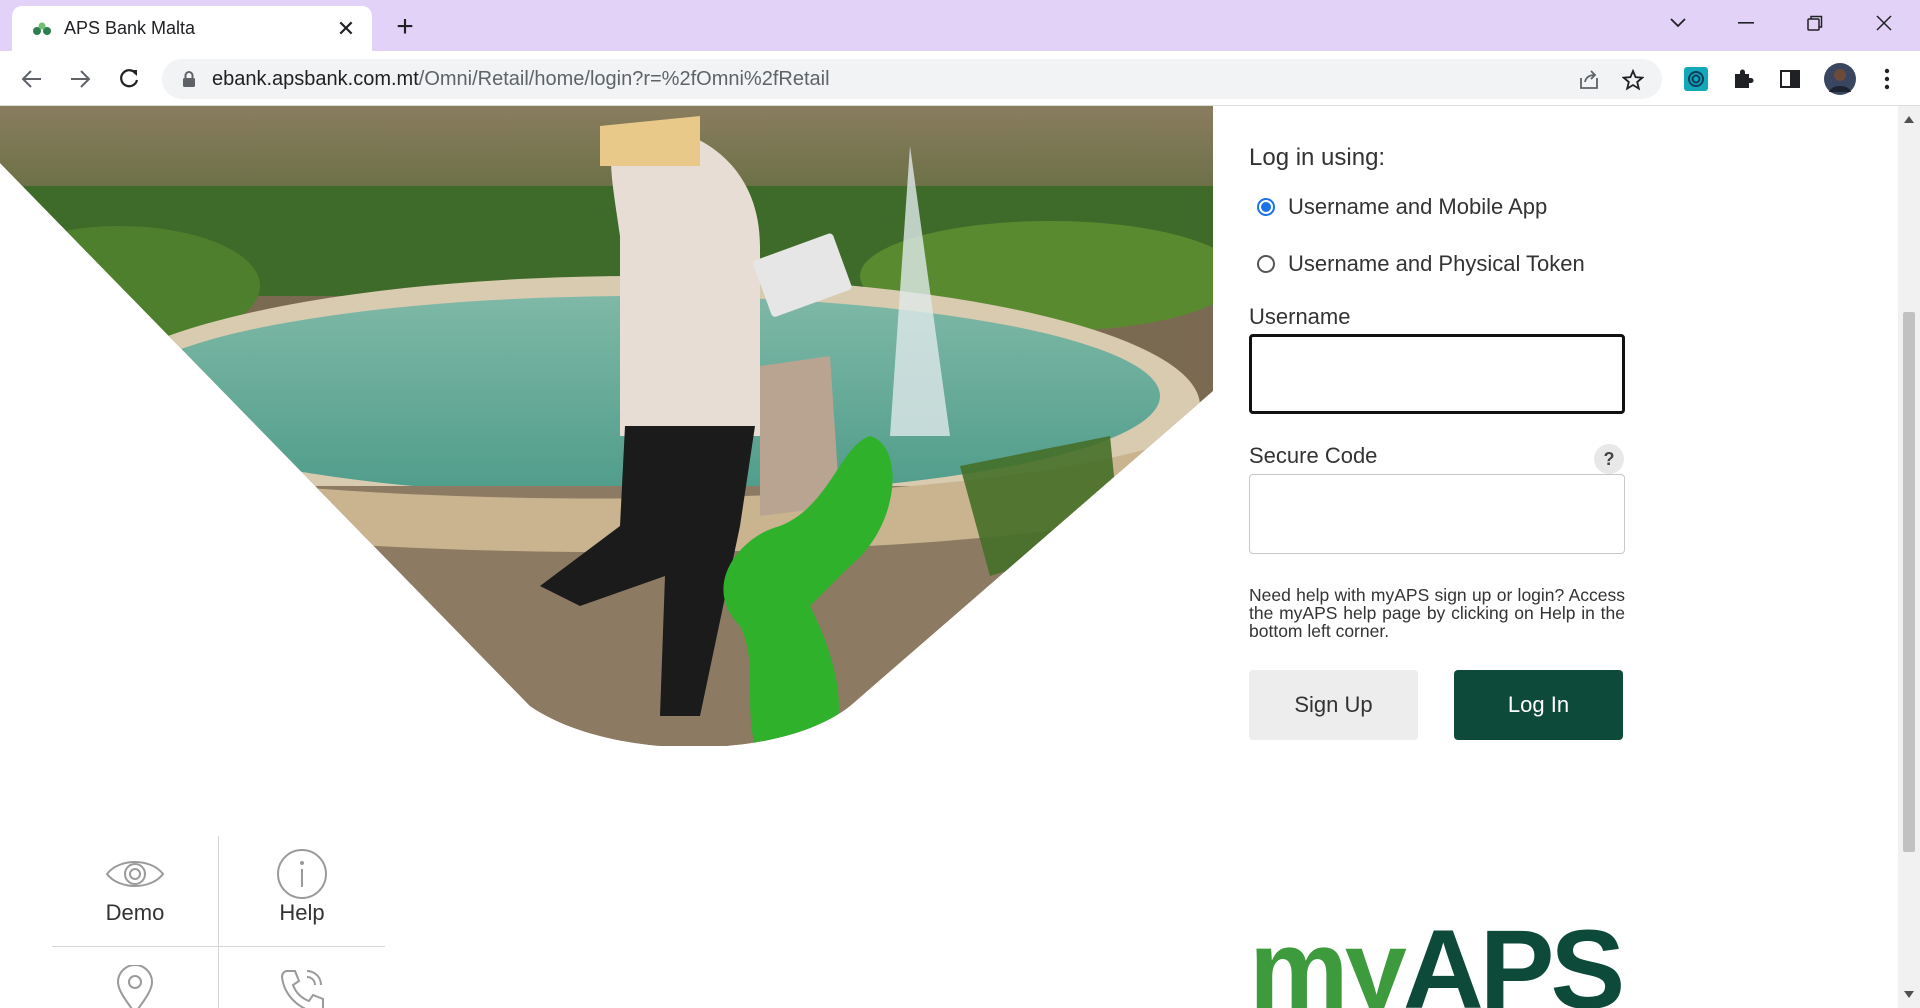  I want to click on browser-tab: APS Bank Malta ✕, so click(192, 28).